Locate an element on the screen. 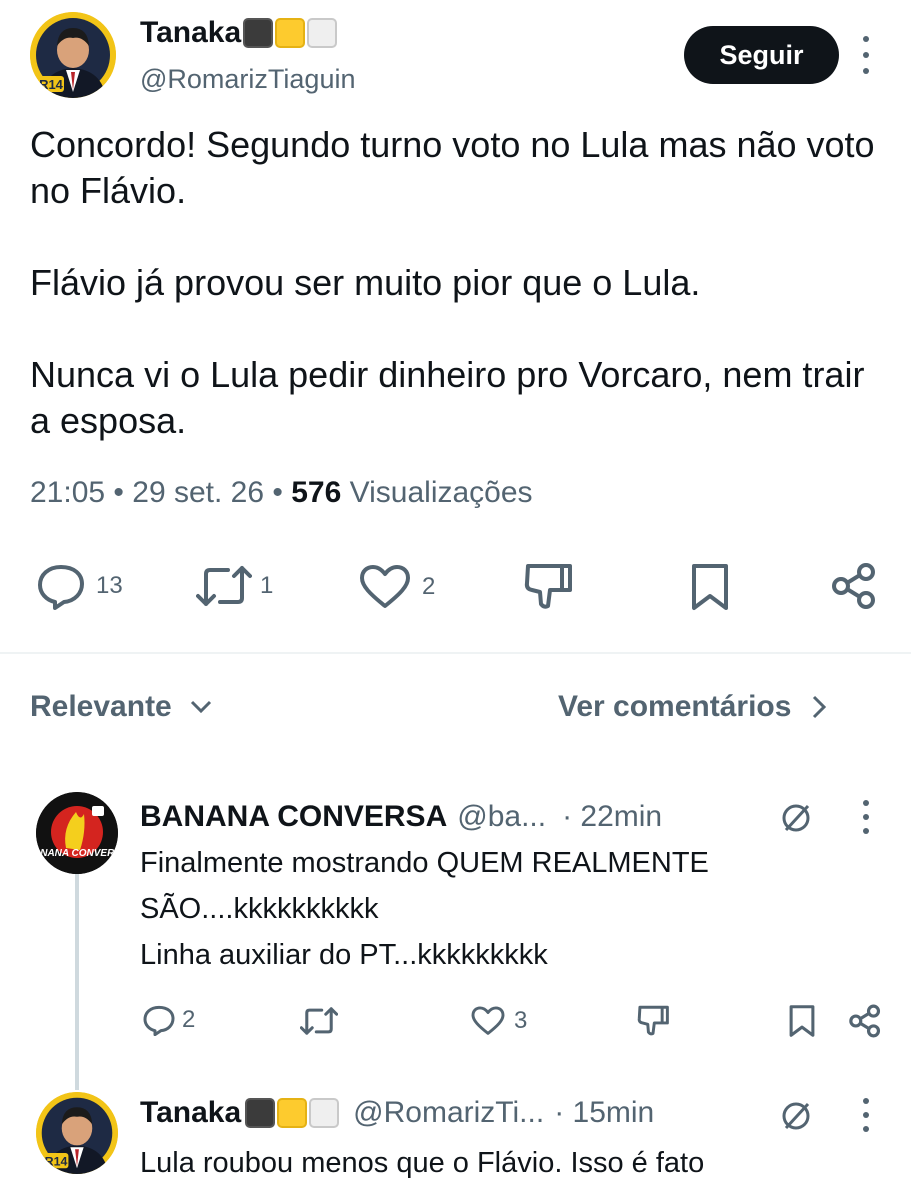  author-name-row: Tanaka is located at coordinates (239, 33).